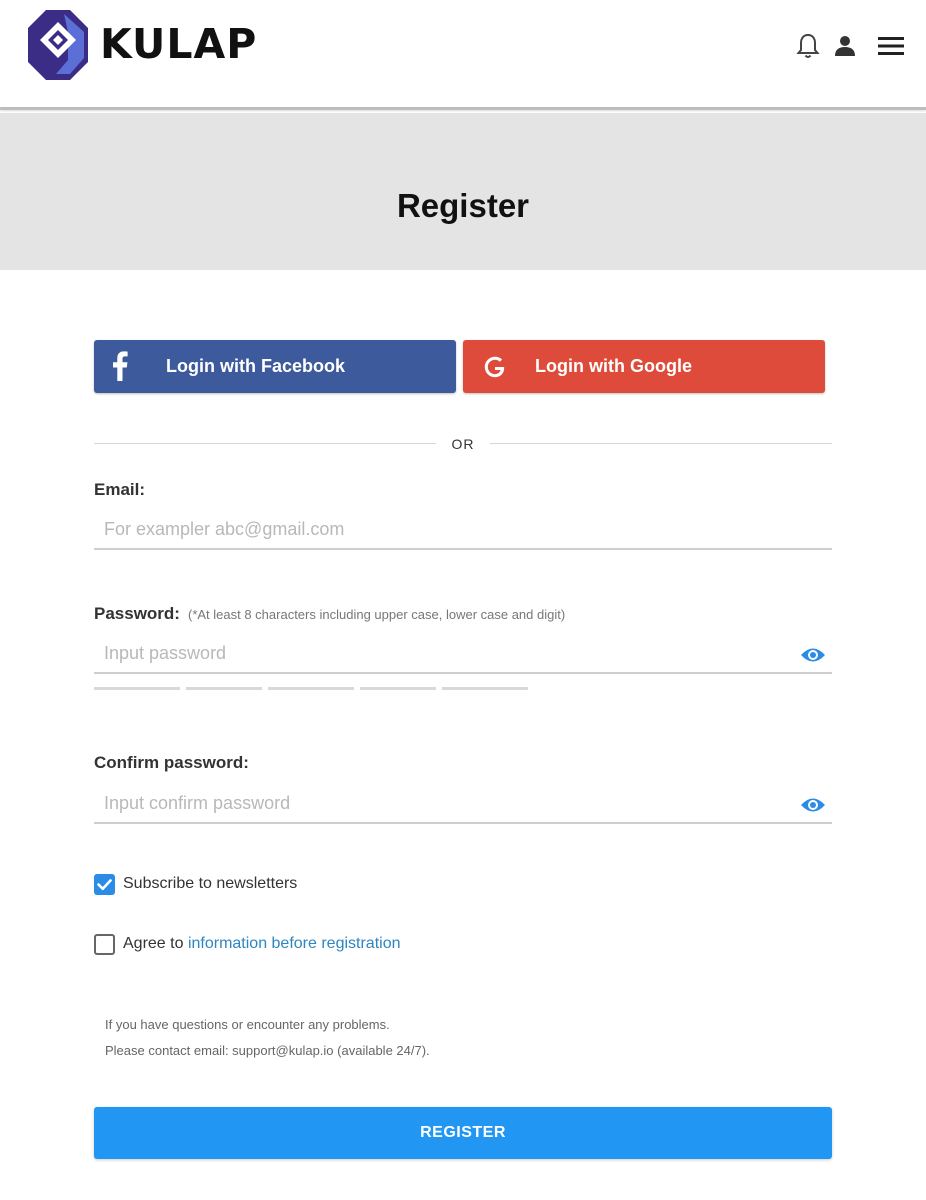 The image size is (926, 1200). Describe the element at coordinates (494, 367) in the screenshot. I see `google-icon` at that location.